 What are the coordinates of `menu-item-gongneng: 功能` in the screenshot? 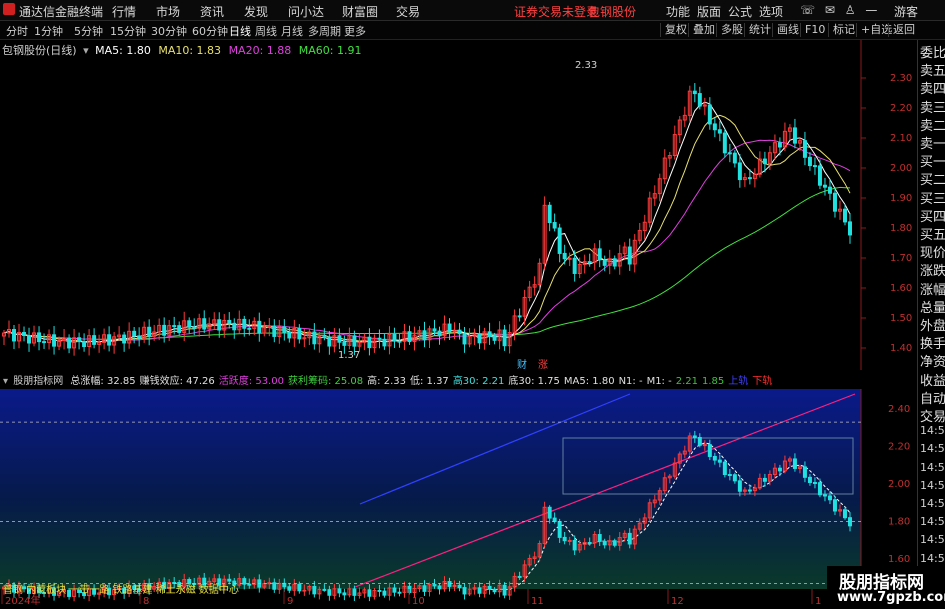 It's located at (678, 11).